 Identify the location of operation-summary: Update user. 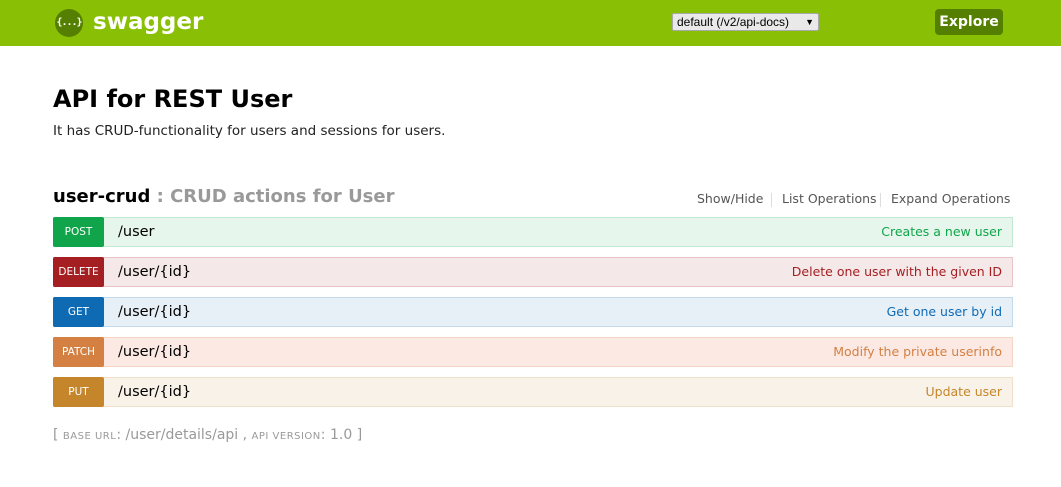
(963, 392).